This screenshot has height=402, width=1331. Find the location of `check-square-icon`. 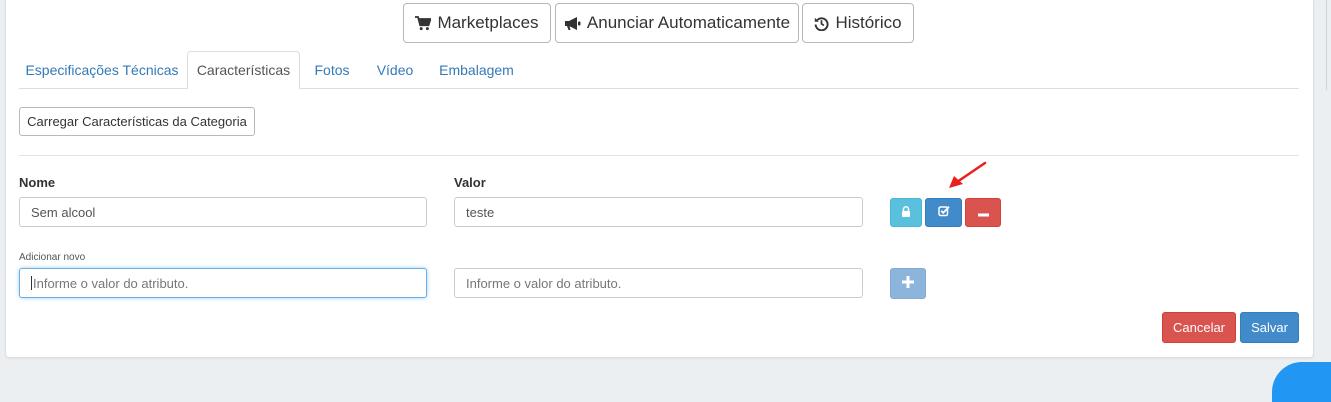

check-square-icon is located at coordinates (943, 213).